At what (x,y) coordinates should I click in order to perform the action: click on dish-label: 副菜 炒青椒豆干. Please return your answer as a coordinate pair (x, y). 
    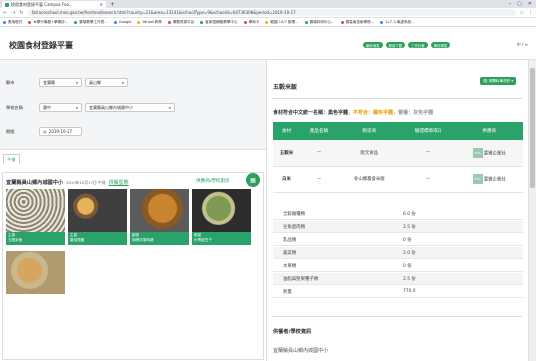
    Looking at the image, I should click on (221, 238).